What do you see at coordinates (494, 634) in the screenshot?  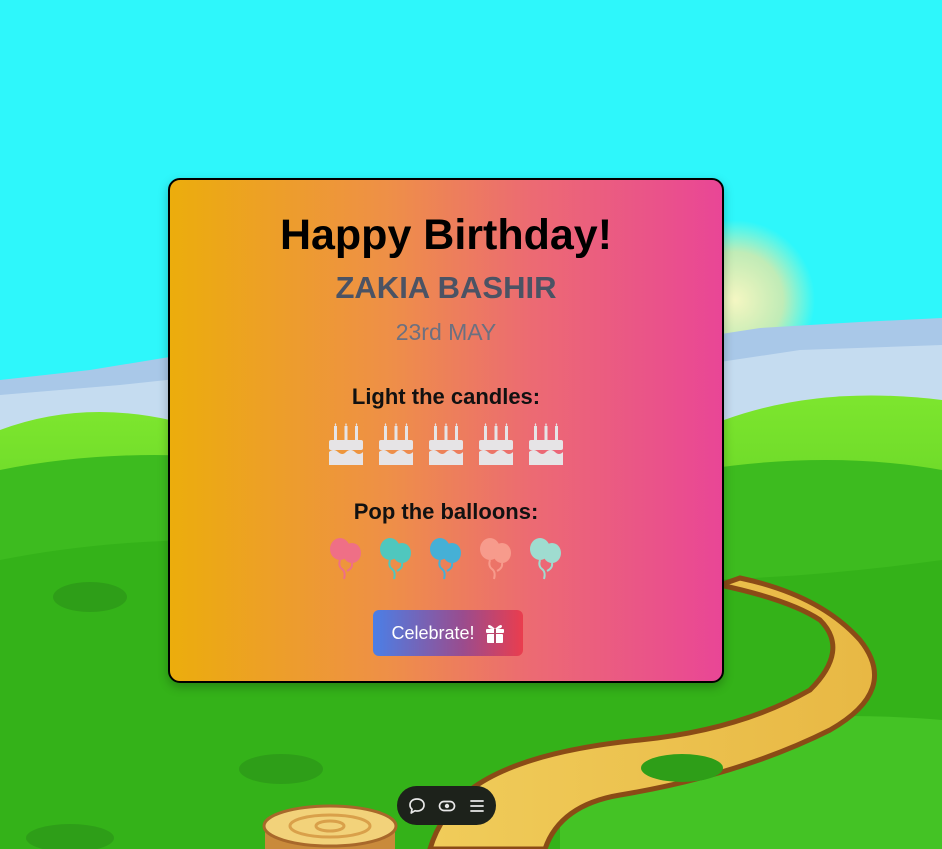 I see `gift-icon` at bounding box center [494, 634].